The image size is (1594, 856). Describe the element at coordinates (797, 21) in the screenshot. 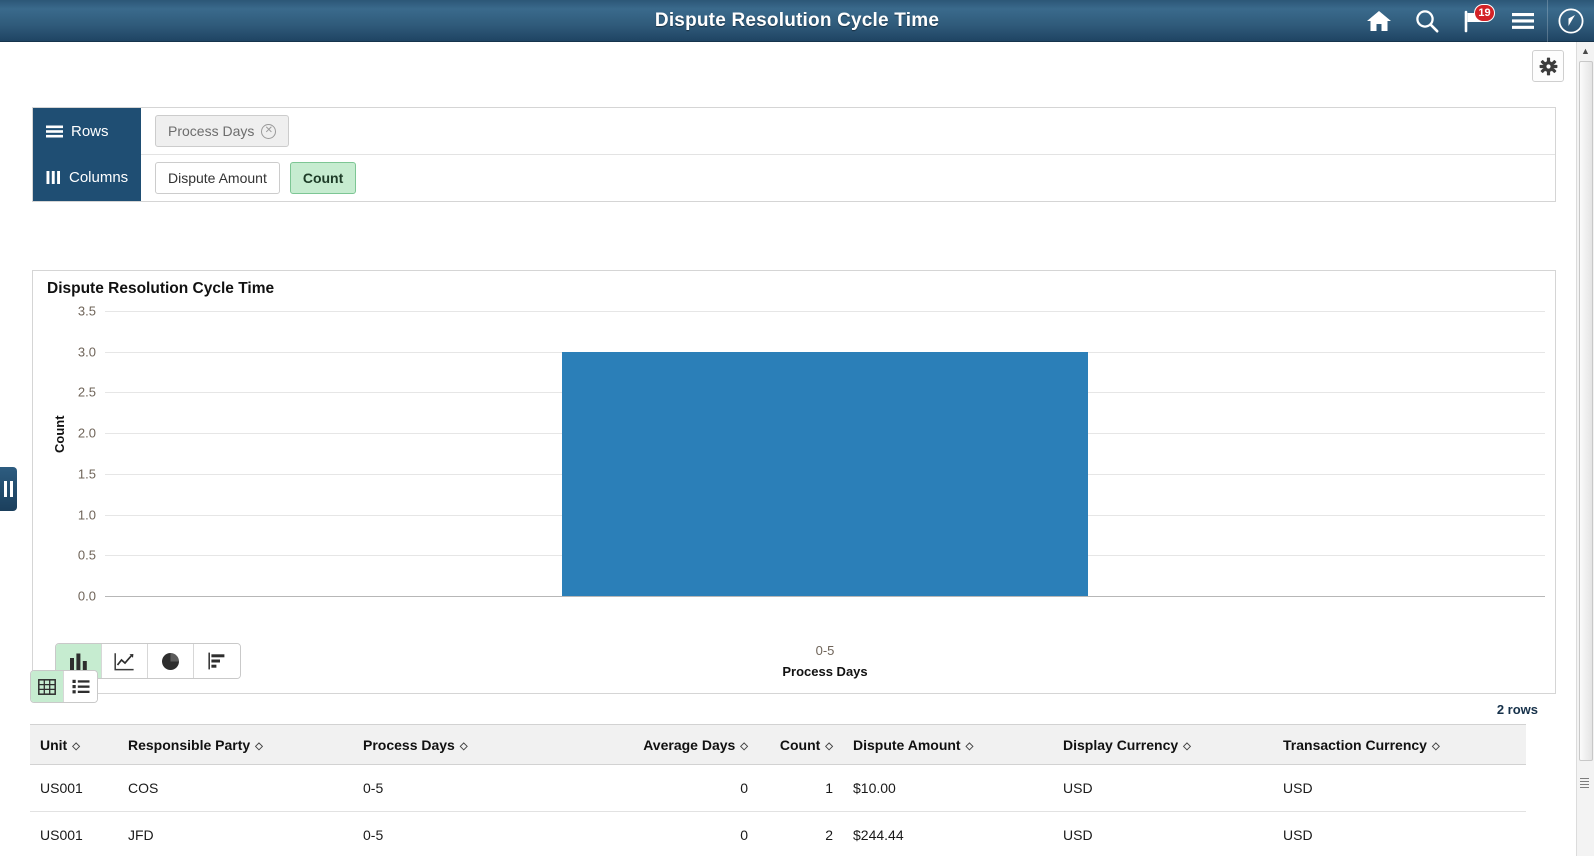

I see `app-header: Dispute Resolution Cycle Time 19` at that location.